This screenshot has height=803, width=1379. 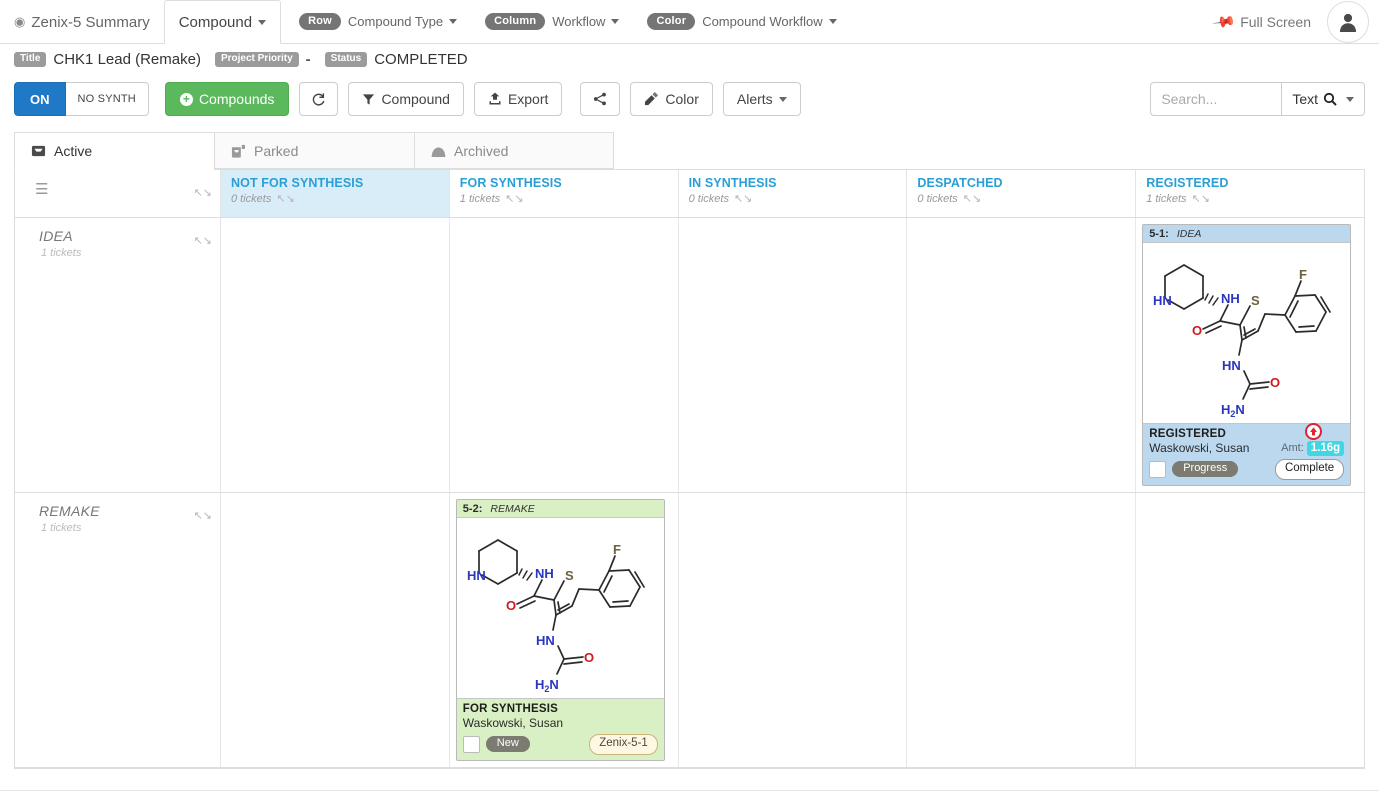 I want to click on tab-parked-label: Parked, so click(x=276, y=150).